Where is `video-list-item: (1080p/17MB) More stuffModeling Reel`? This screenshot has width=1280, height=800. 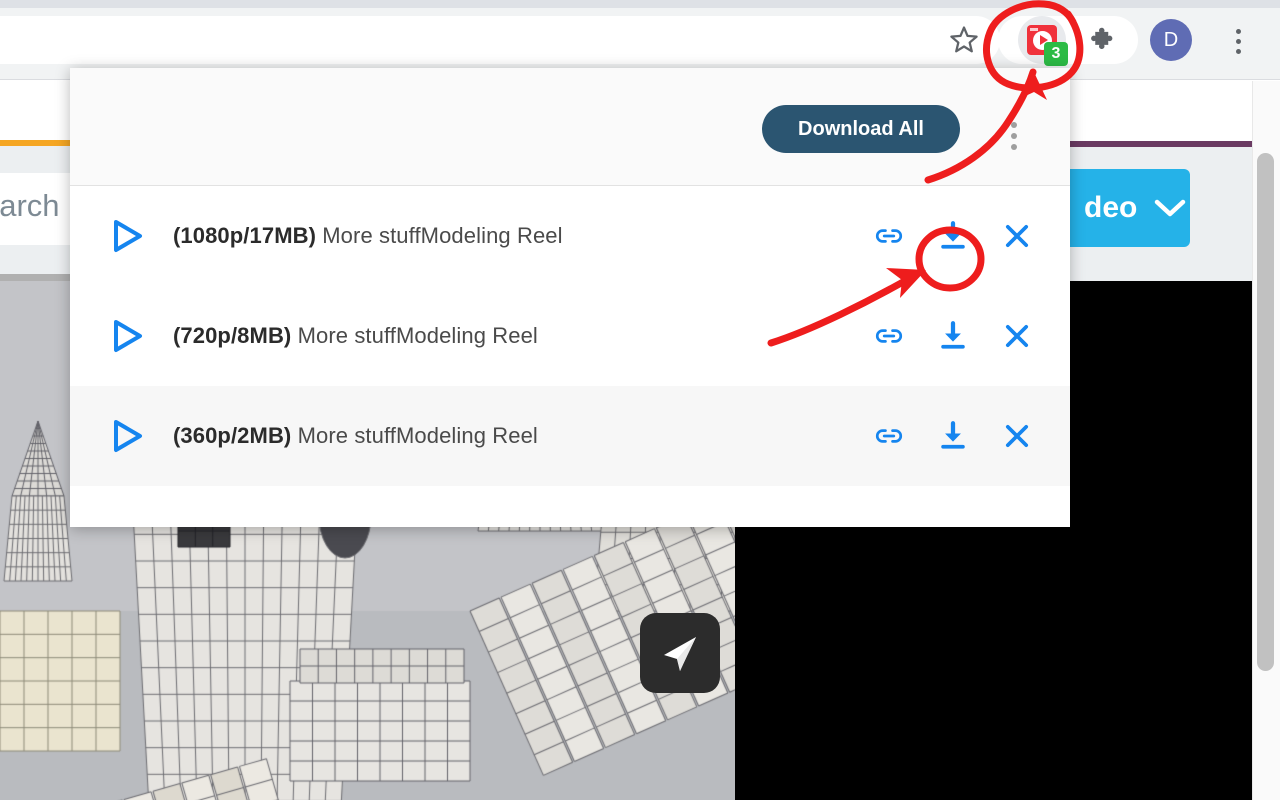 video-list-item: (1080p/17MB) More stuffModeling Reel is located at coordinates (570, 236).